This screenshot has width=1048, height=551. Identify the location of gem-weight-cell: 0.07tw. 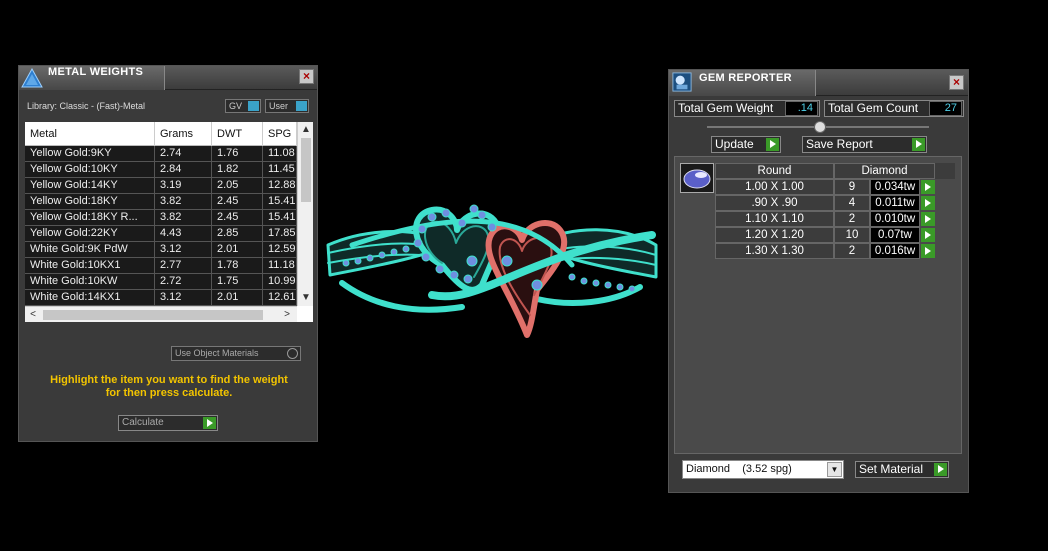
(895, 235).